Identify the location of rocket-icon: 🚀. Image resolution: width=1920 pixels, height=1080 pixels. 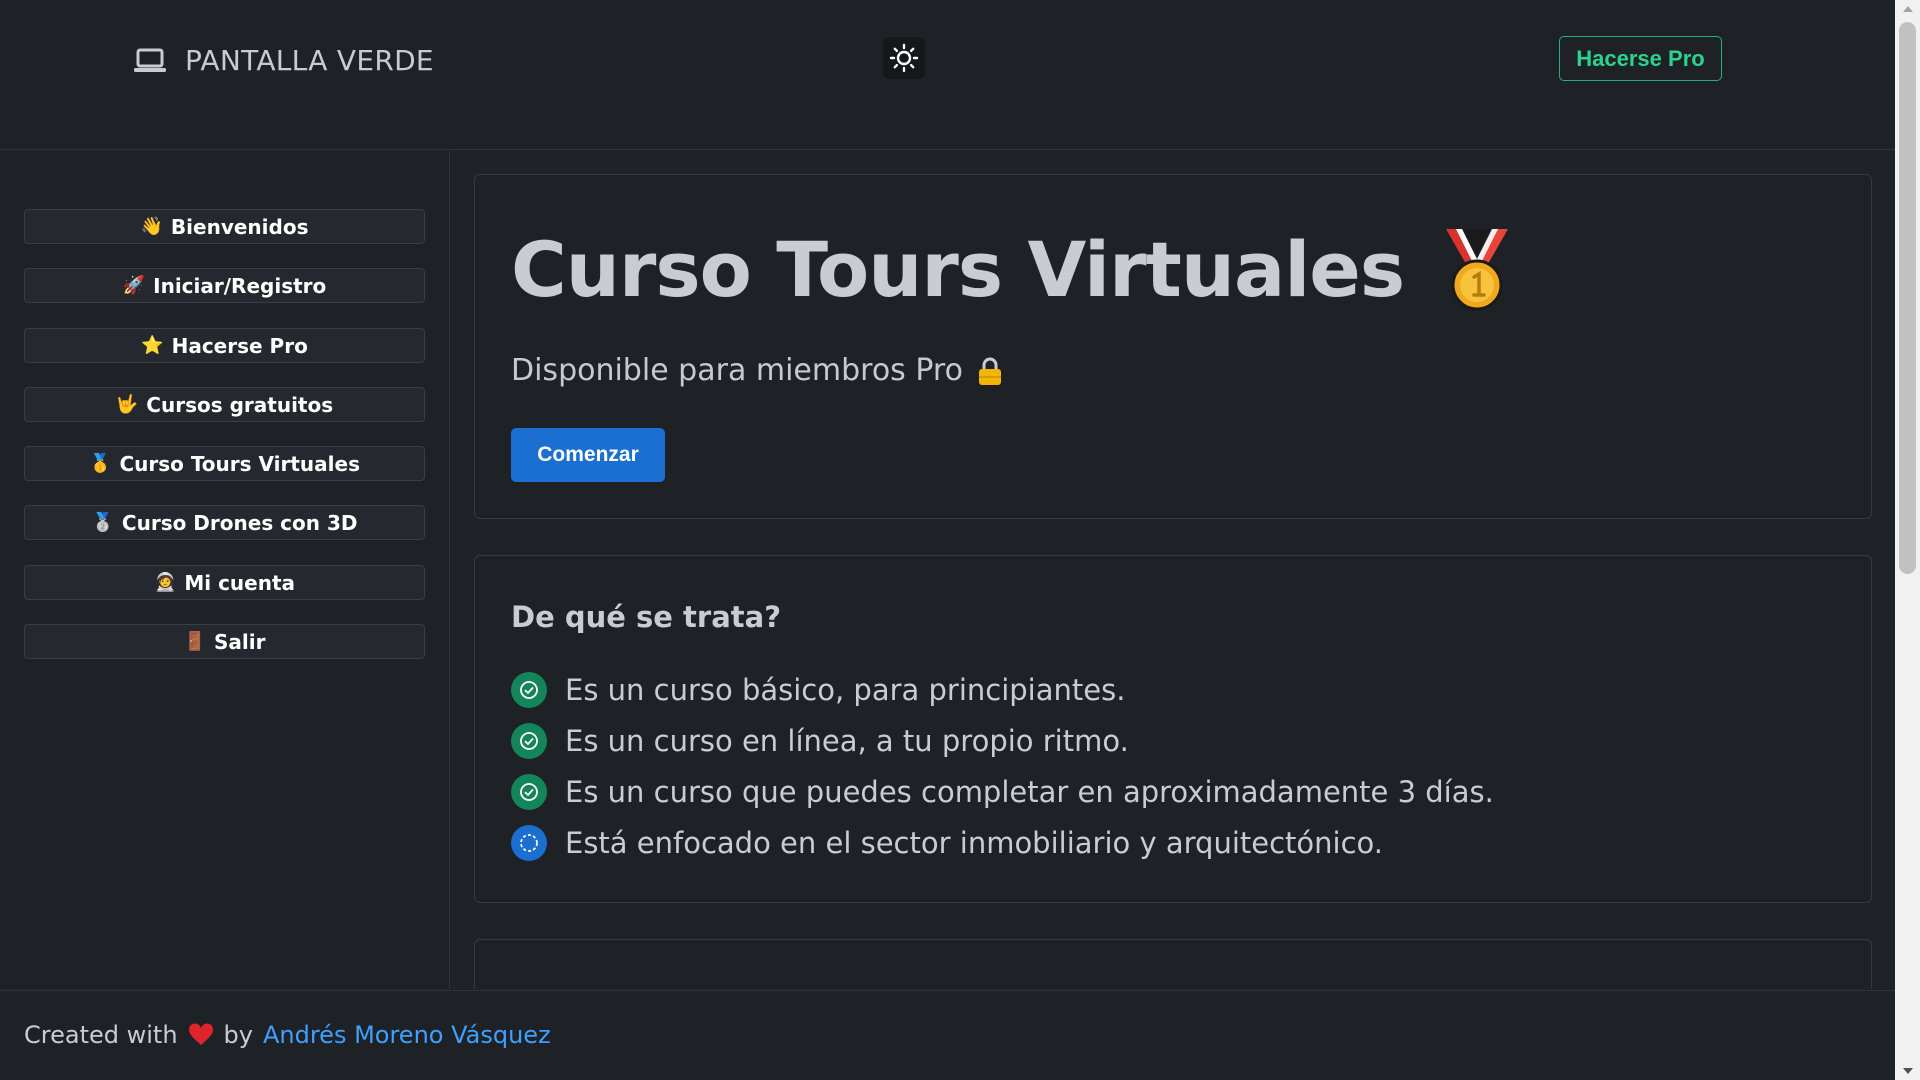
(134, 285).